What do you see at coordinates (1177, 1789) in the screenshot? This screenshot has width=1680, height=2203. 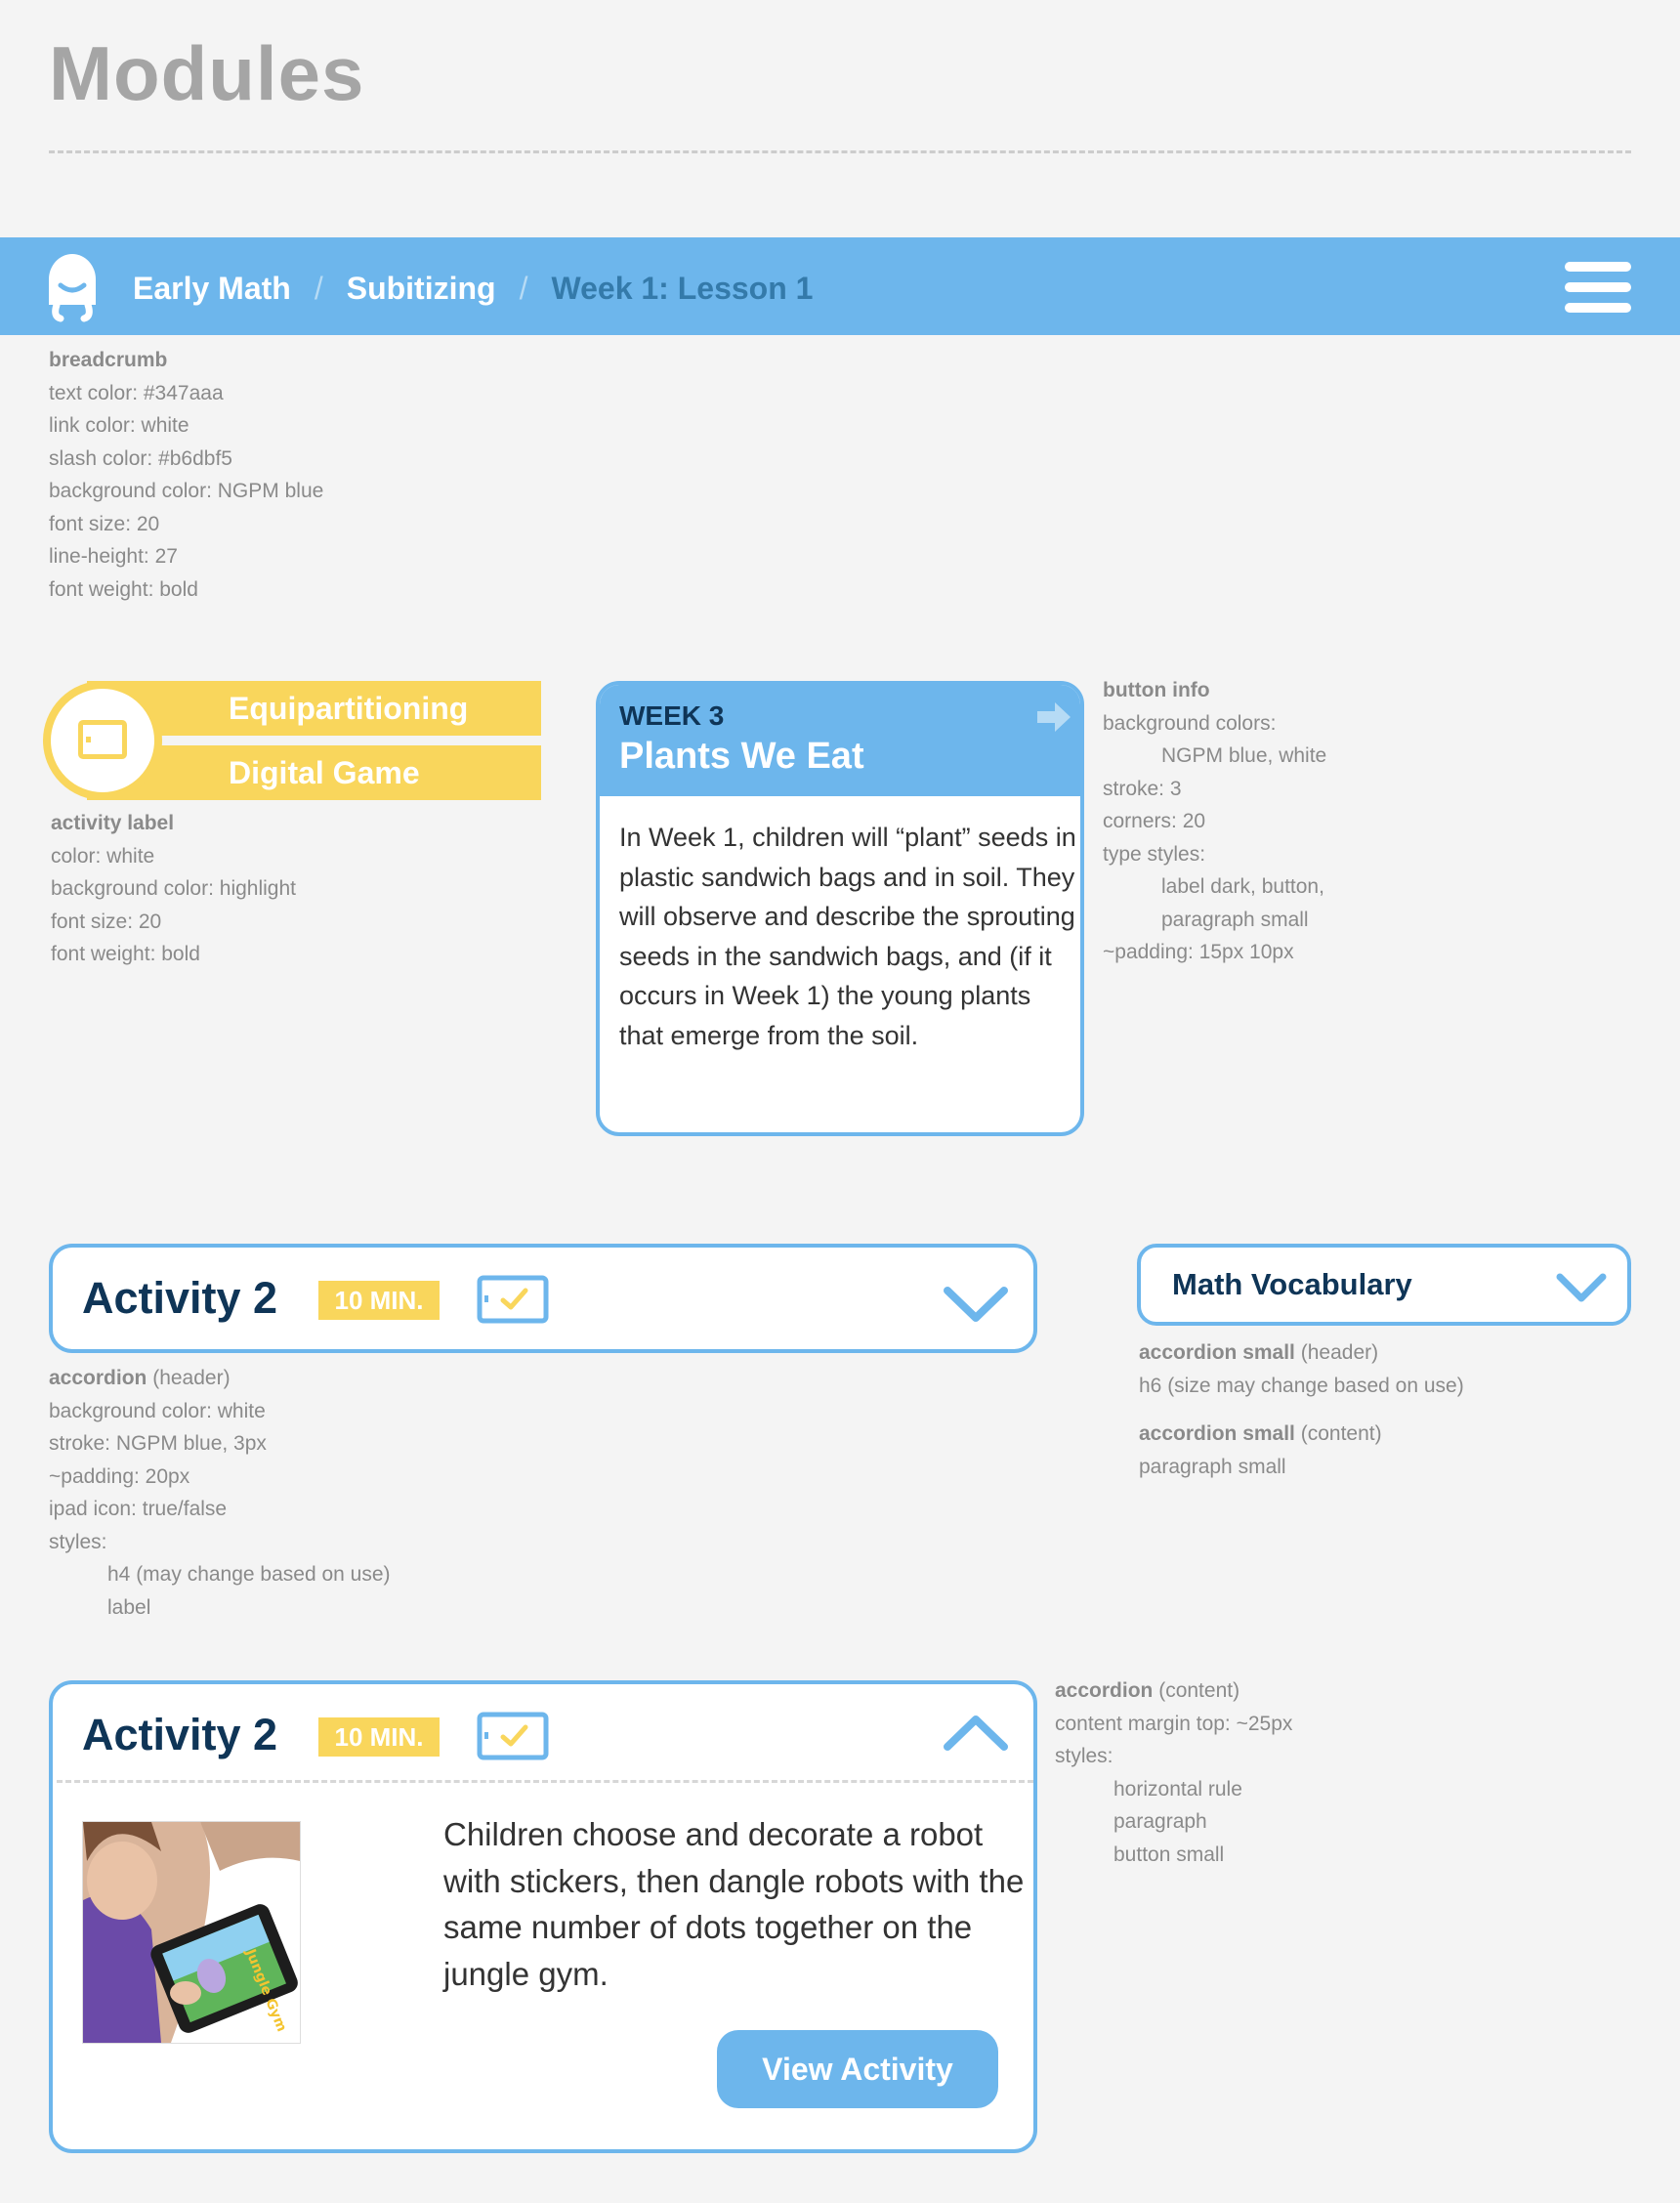 I see `note-line: horizontal rule` at bounding box center [1177, 1789].